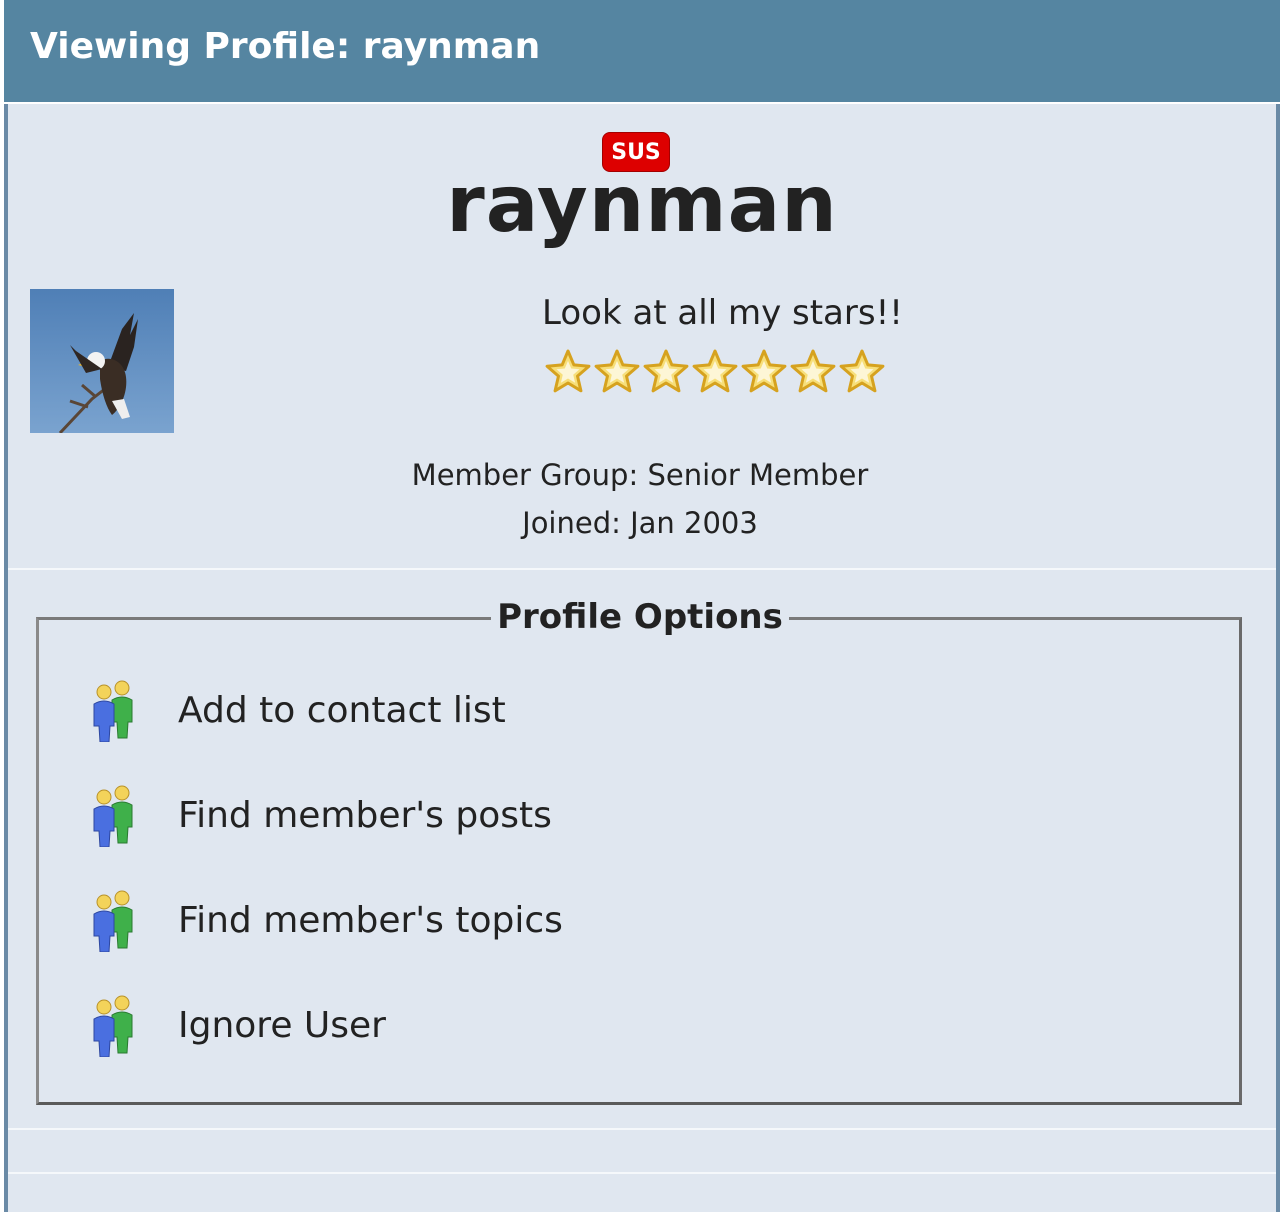 This screenshot has width=1284, height=1212. Describe the element at coordinates (365, 815) in the screenshot. I see `option-label: Find member's posts` at that location.